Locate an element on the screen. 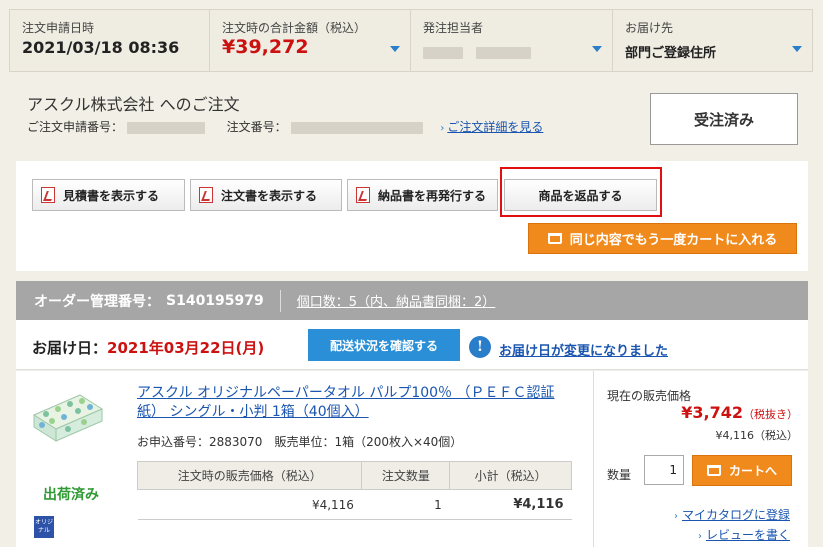  add-again-to-cart-label: 同じ内容でもう一度カートに入れる is located at coordinates (673, 240).